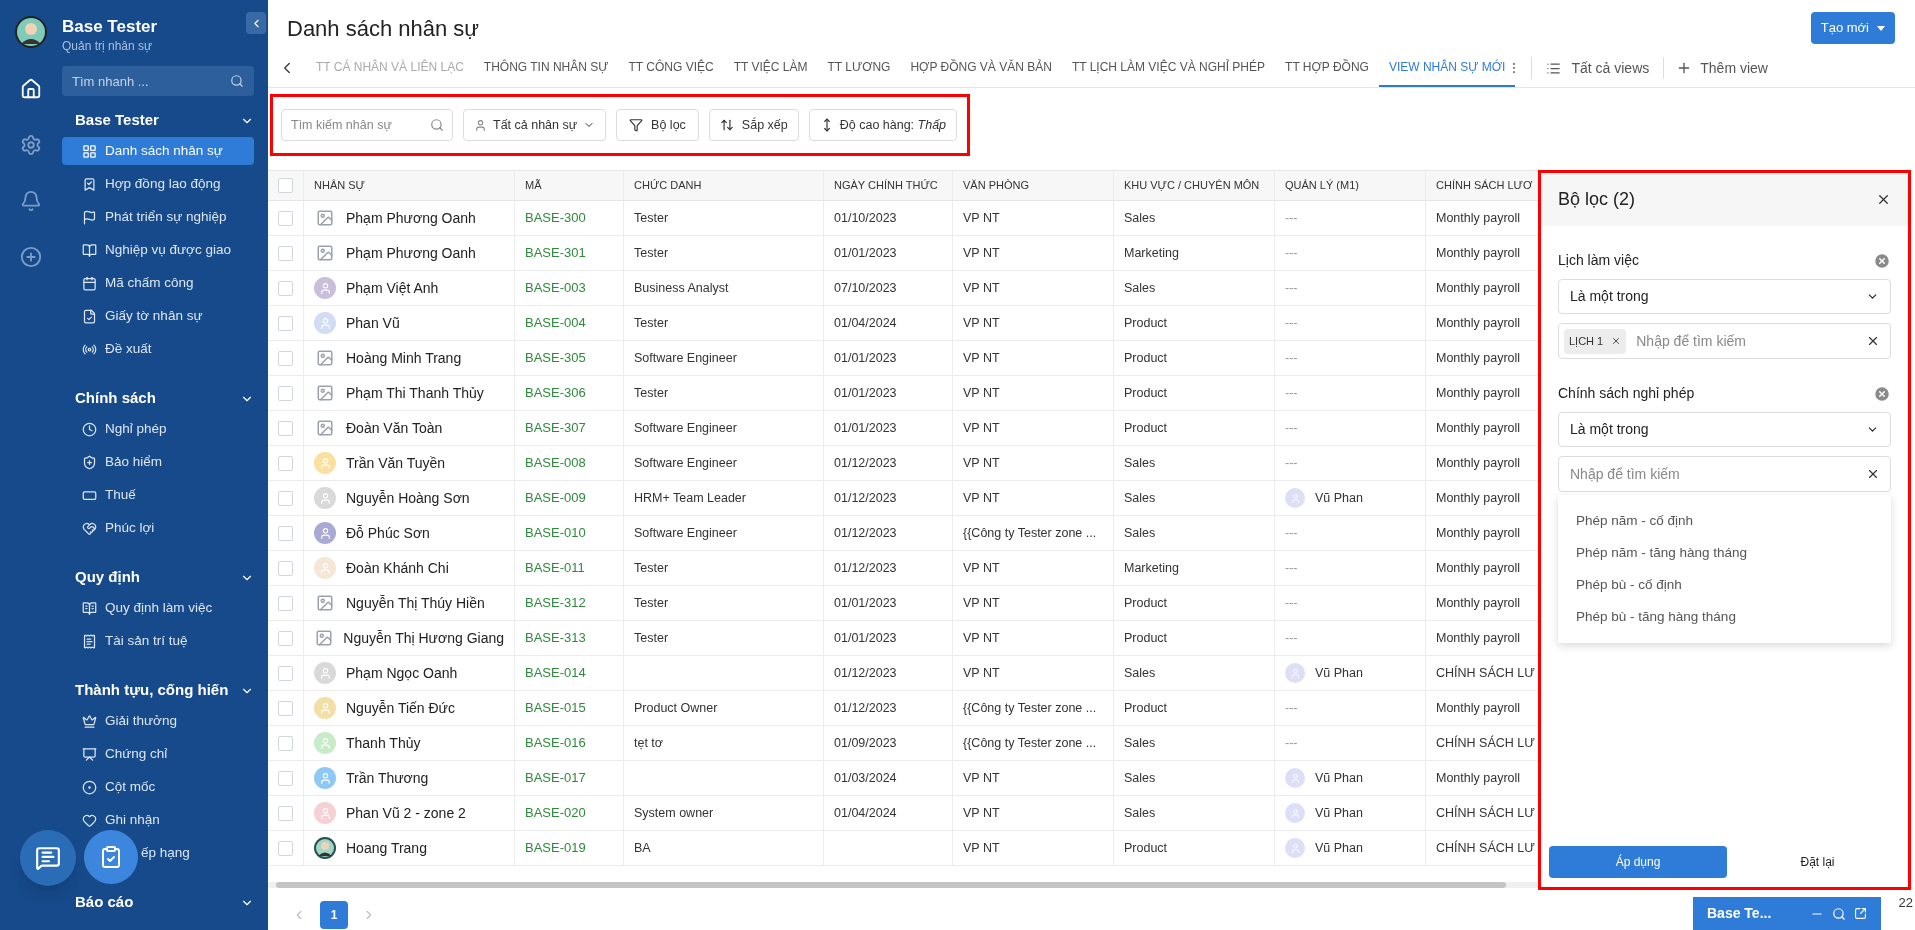 Image resolution: width=1915 pixels, height=930 pixels. What do you see at coordinates (408, 498) in the screenshot?
I see `employee-name: Nguyễn Hoàng Sơn` at bounding box center [408, 498].